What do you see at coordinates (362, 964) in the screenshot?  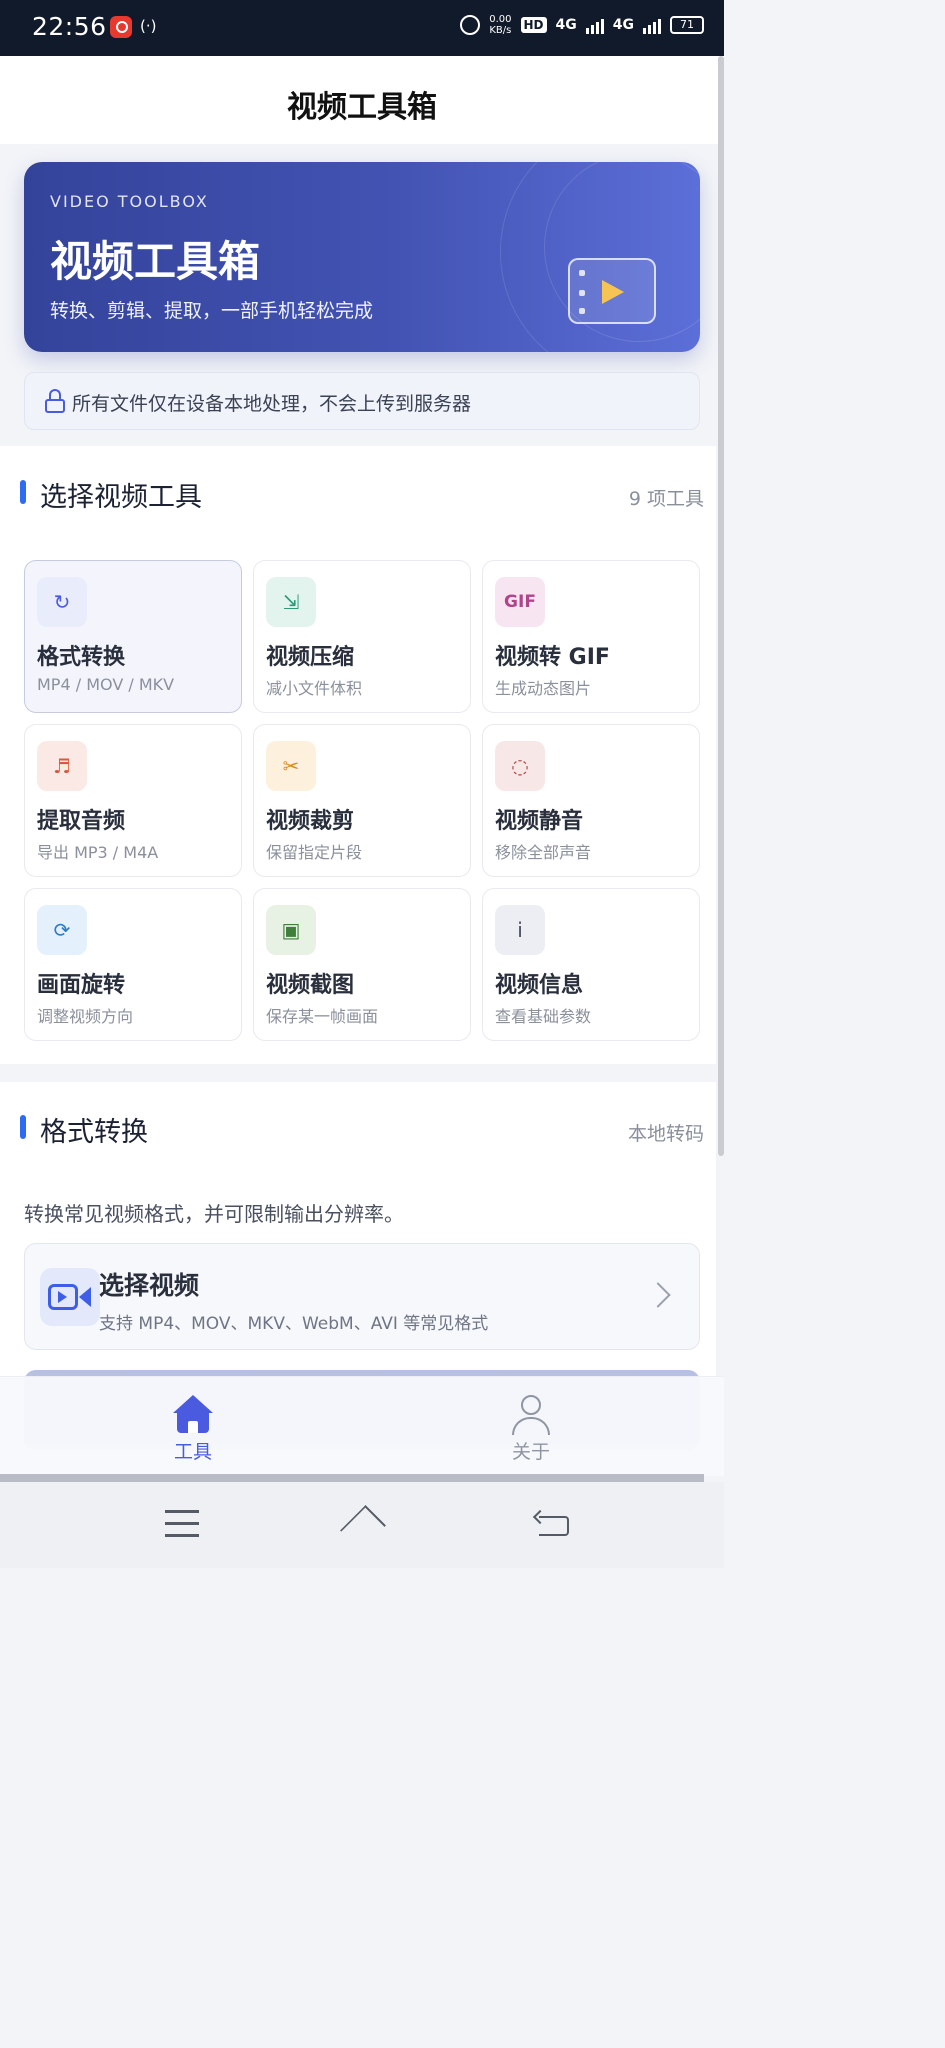 I see `tool-card-video-screenshot: ▣ 视频截图保存某一帧画面` at bounding box center [362, 964].